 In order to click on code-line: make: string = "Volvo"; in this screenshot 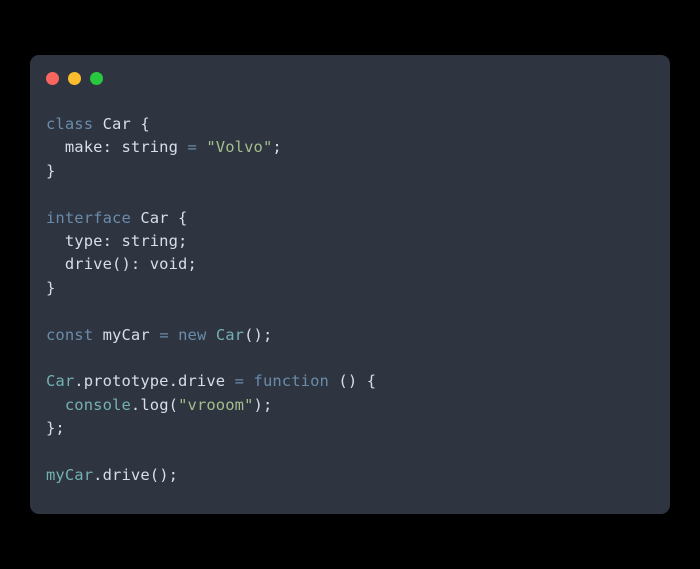, I will do `click(350, 147)`.